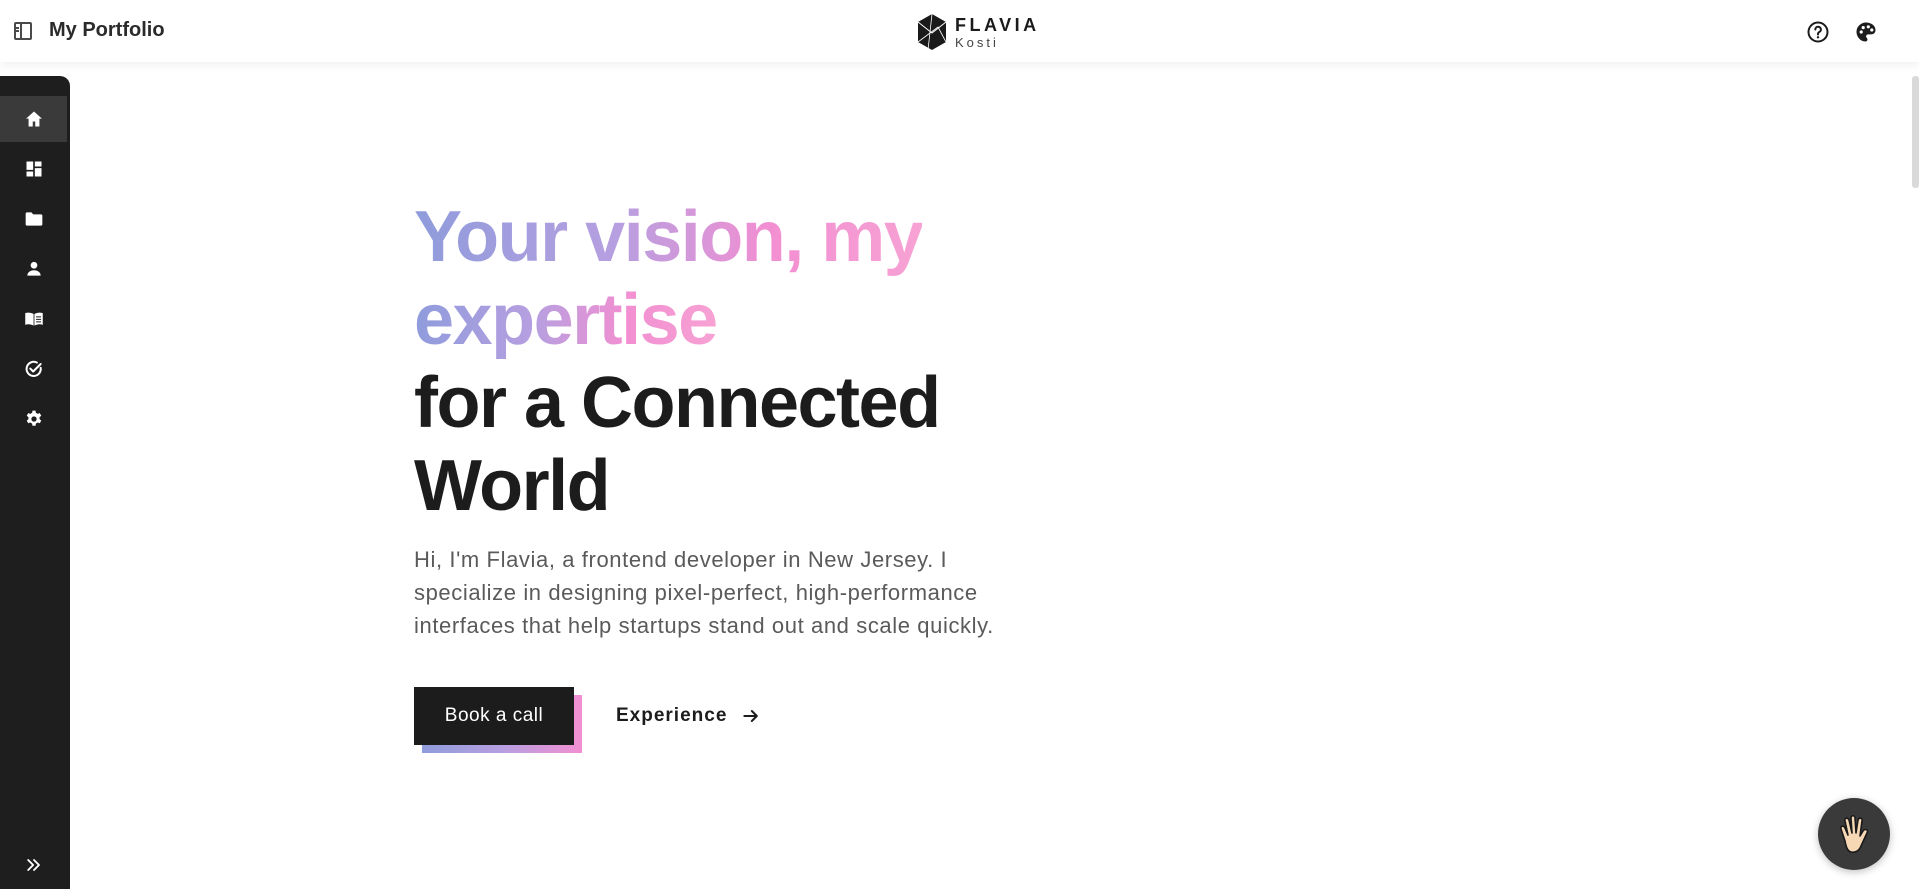 This screenshot has width=1919, height=889. I want to click on experience-link: Experience, so click(688, 716).